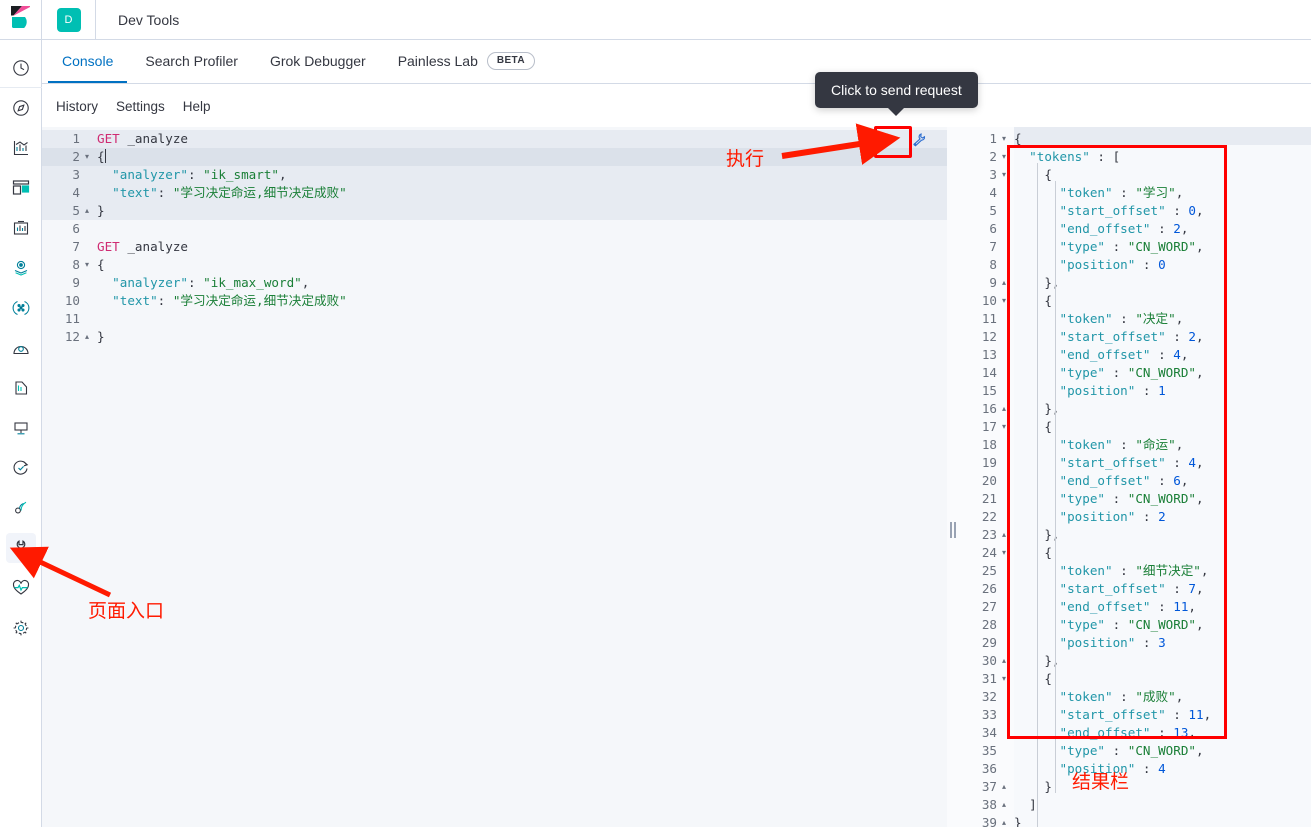 The image size is (1311, 827). I want to click on space-switcher-button: D, so click(69, 20).